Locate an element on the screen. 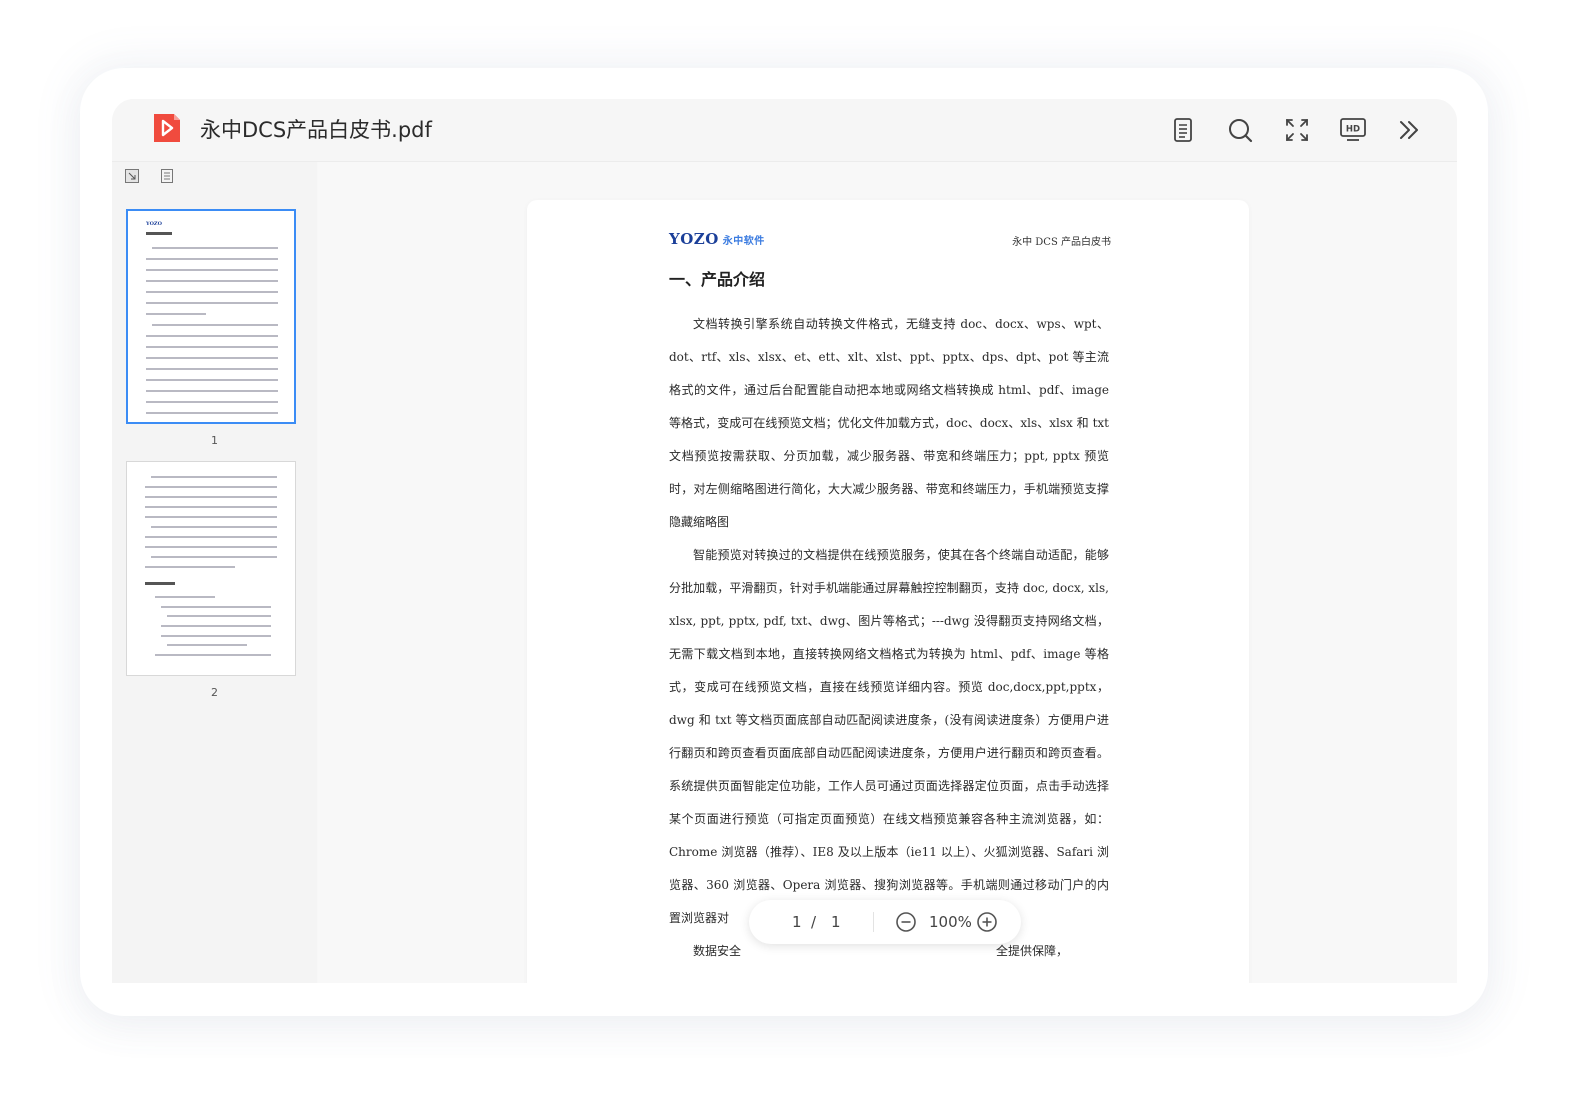  hd-label: HD is located at coordinates (1353, 130).